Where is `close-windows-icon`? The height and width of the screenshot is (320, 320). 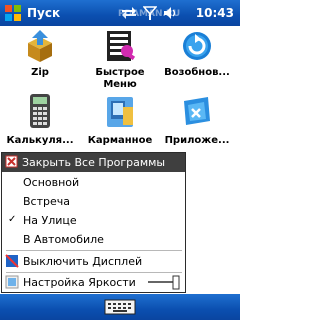 close-windows-icon is located at coordinates (11, 161).